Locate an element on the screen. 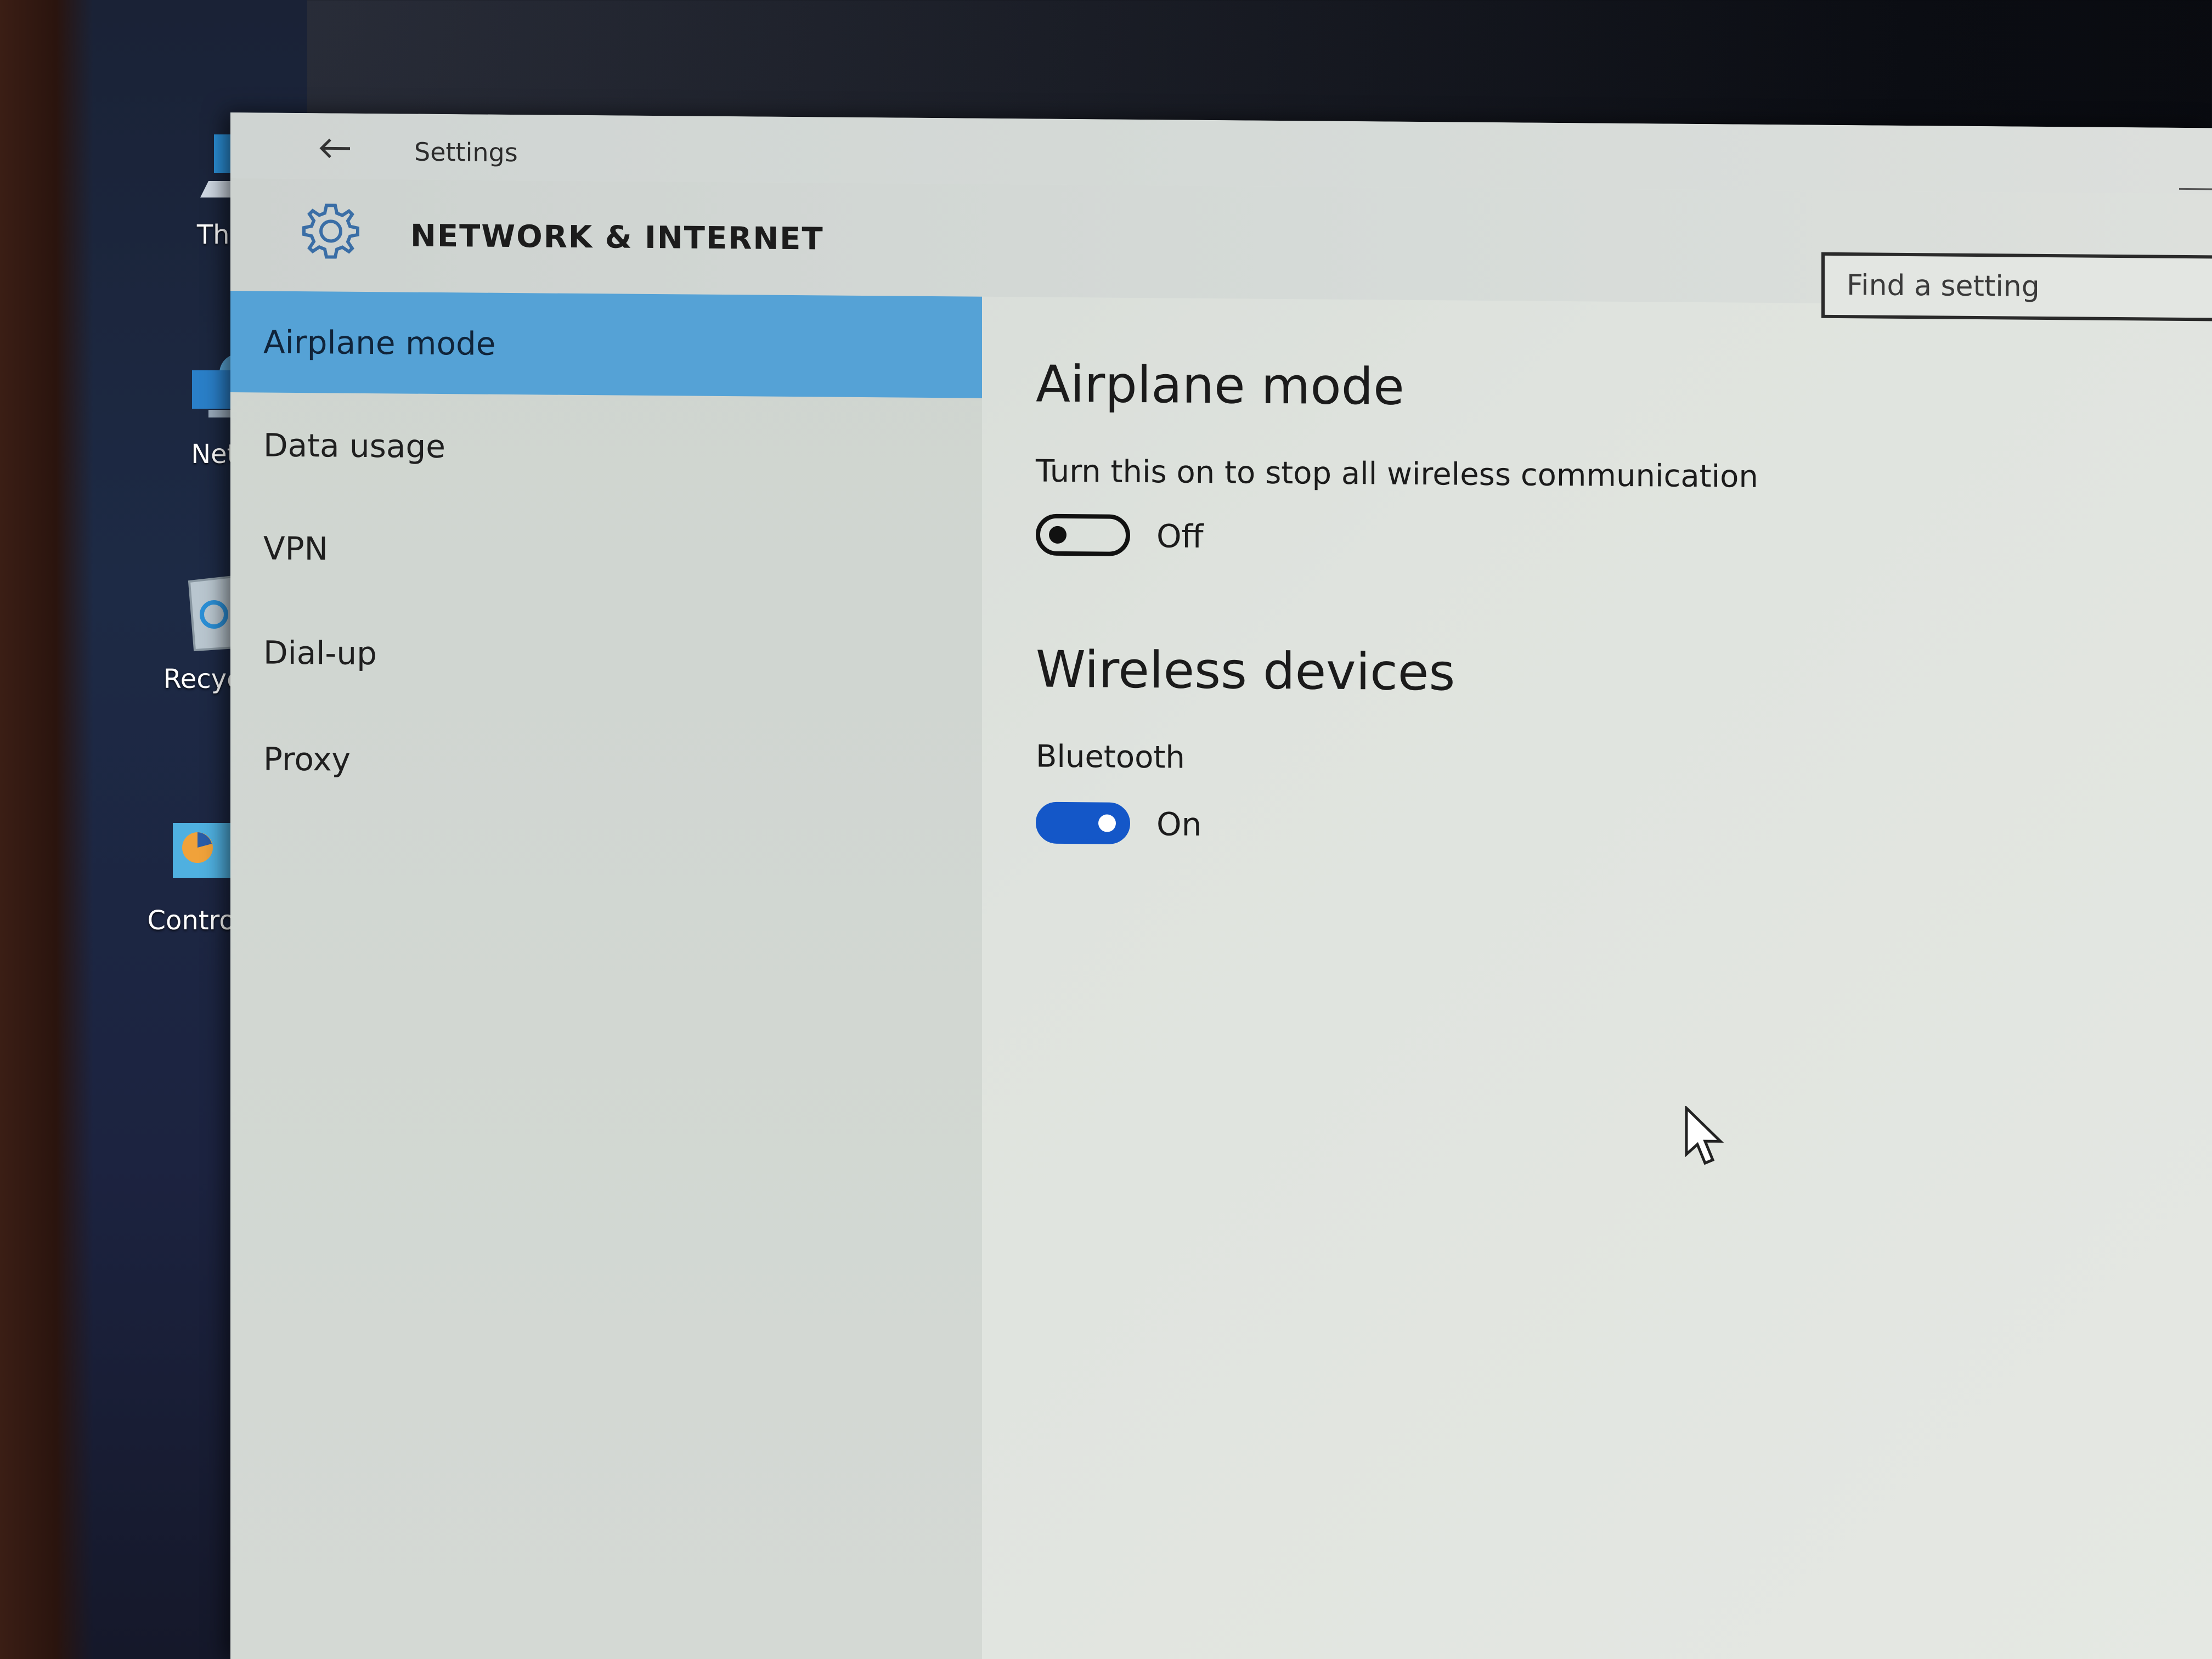 This screenshot has height=1659, width=2212. airplane-mode-toggle is located at coordinates (1083, 535).